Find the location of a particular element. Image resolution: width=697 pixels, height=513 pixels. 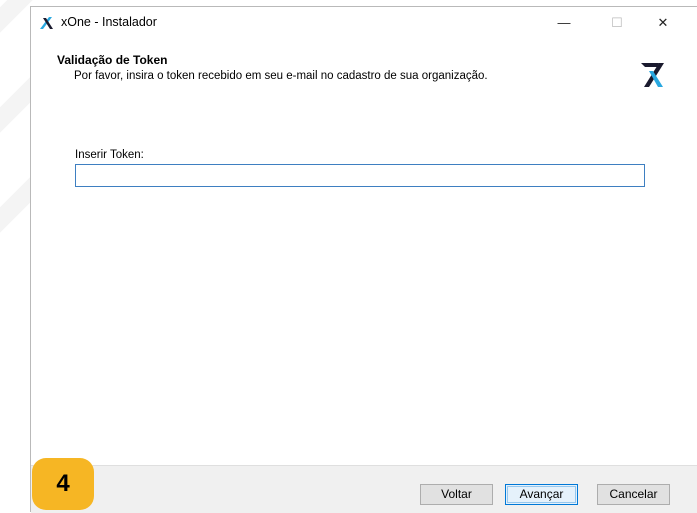

token-input is located at coordinates (360, 175).